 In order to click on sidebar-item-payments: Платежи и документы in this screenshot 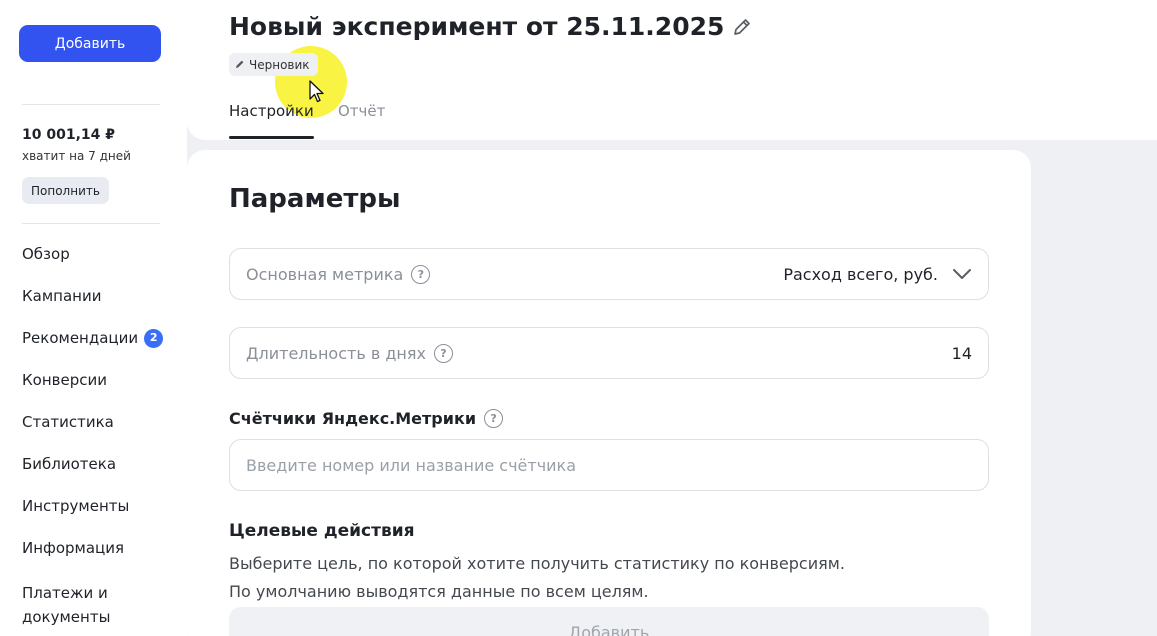, I will do `click(77, 605)`.